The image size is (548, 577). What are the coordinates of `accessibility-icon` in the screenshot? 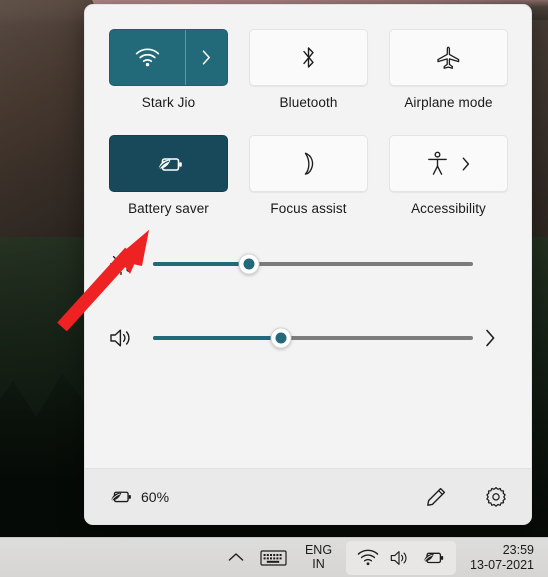 It's located at (437, 163).